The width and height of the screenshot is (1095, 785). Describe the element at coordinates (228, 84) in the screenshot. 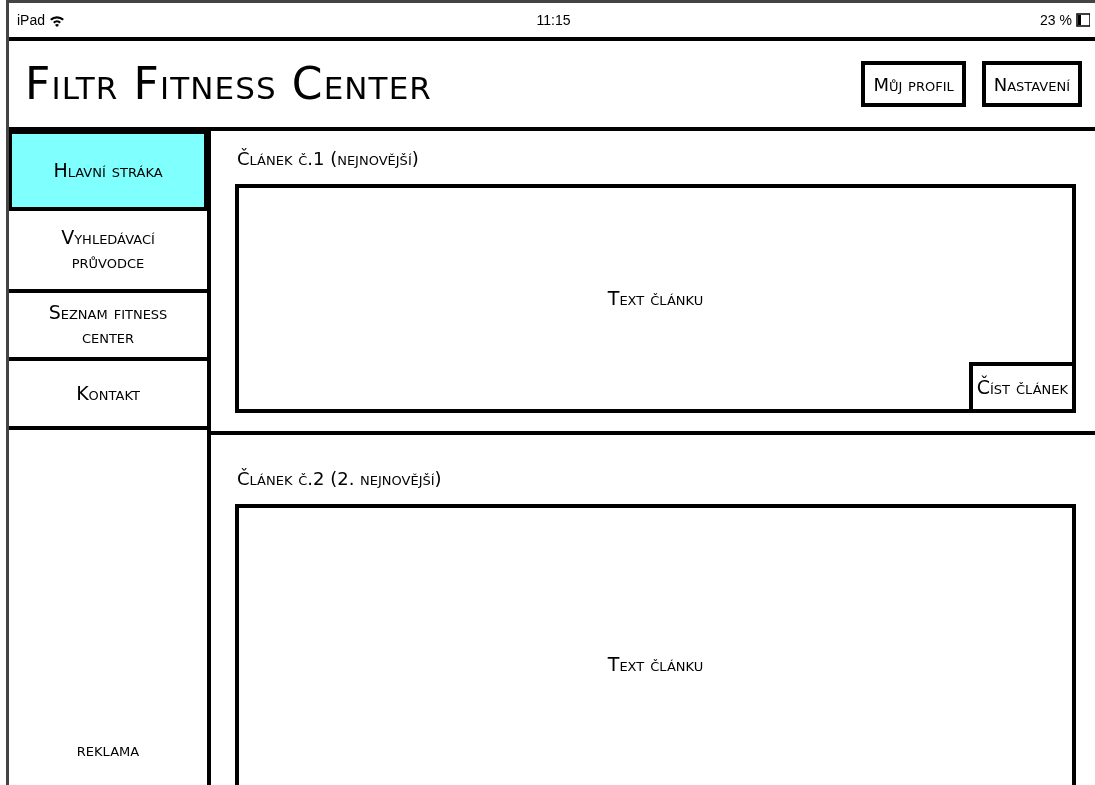

I see `app-title: Filtr Fitness Center` at that location.